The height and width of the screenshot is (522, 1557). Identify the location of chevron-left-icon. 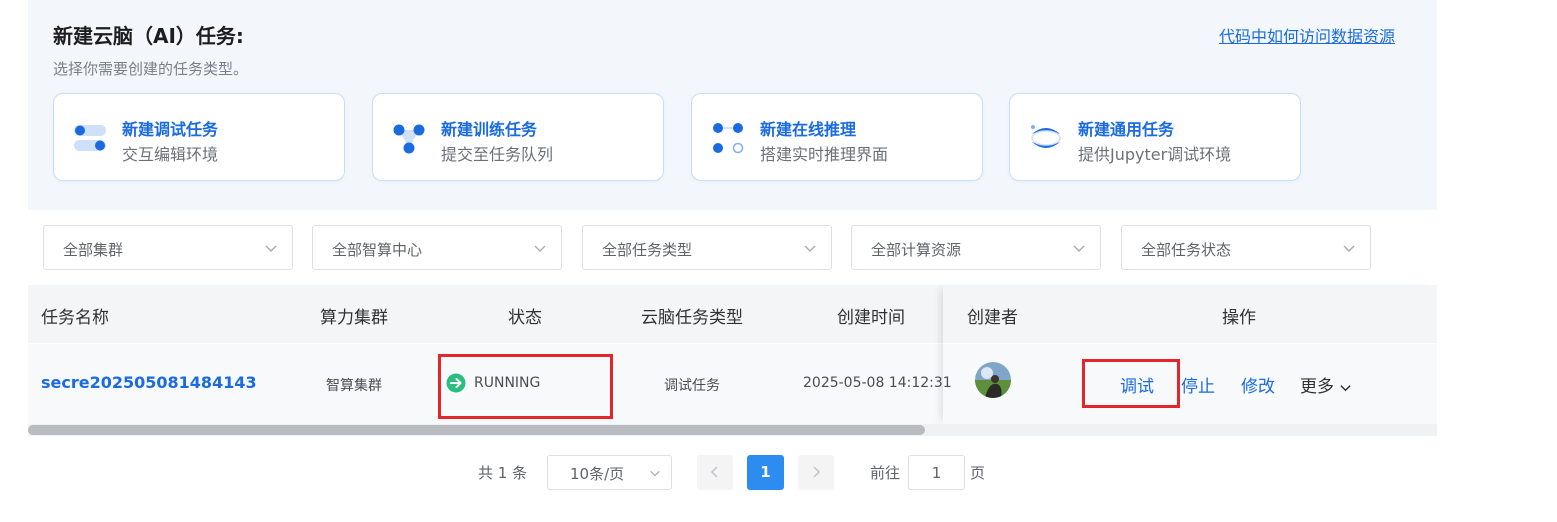
(714, 472).